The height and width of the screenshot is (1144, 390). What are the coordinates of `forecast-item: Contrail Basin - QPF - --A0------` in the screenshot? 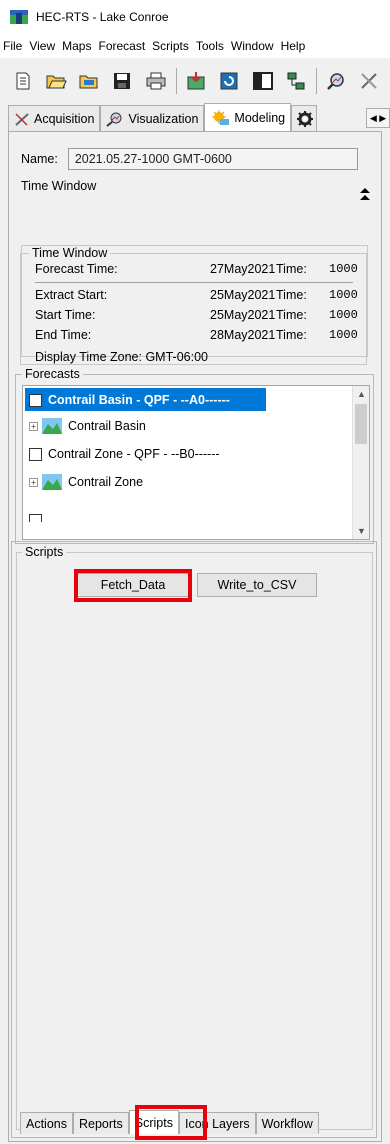 It's located at (188, 400).